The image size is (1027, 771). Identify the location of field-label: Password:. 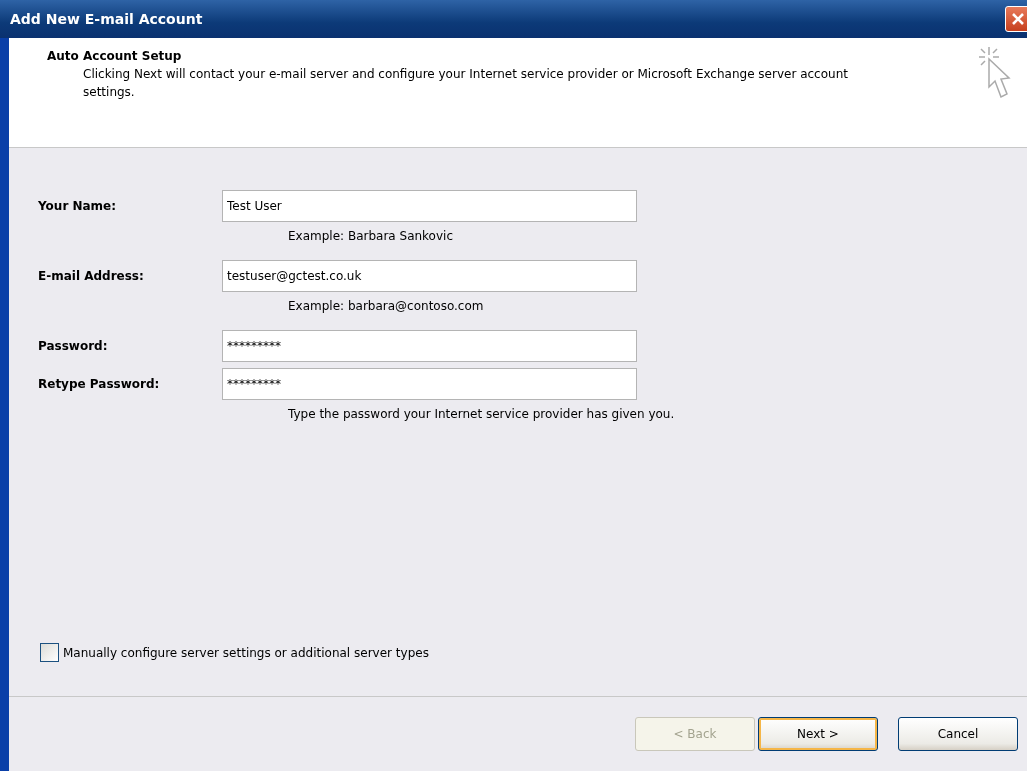
(73, 346).